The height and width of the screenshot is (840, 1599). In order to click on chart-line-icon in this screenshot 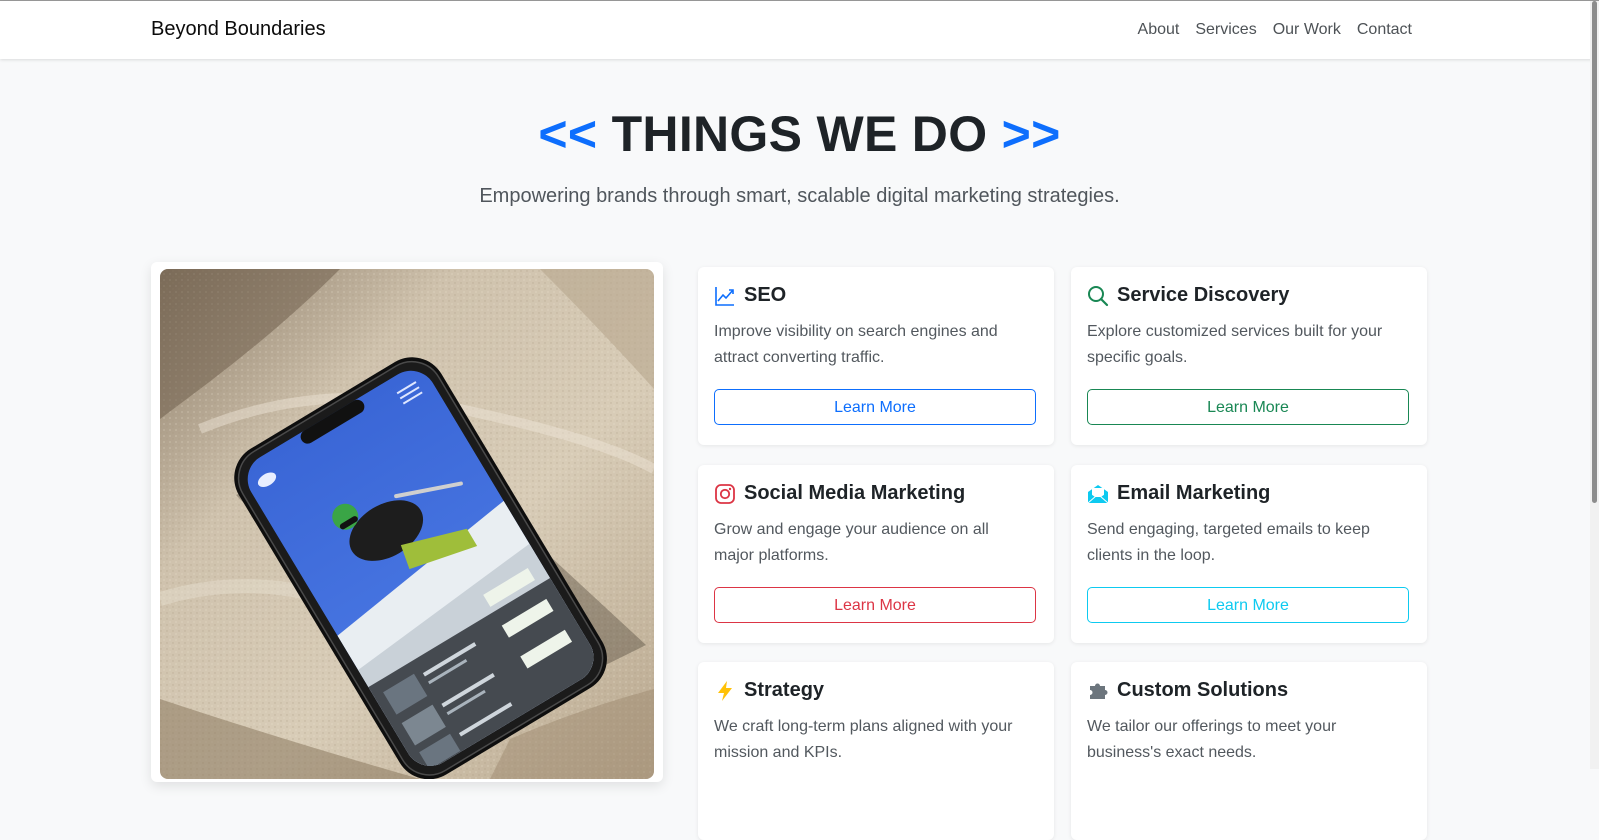, I will do `click(725, 296)`.